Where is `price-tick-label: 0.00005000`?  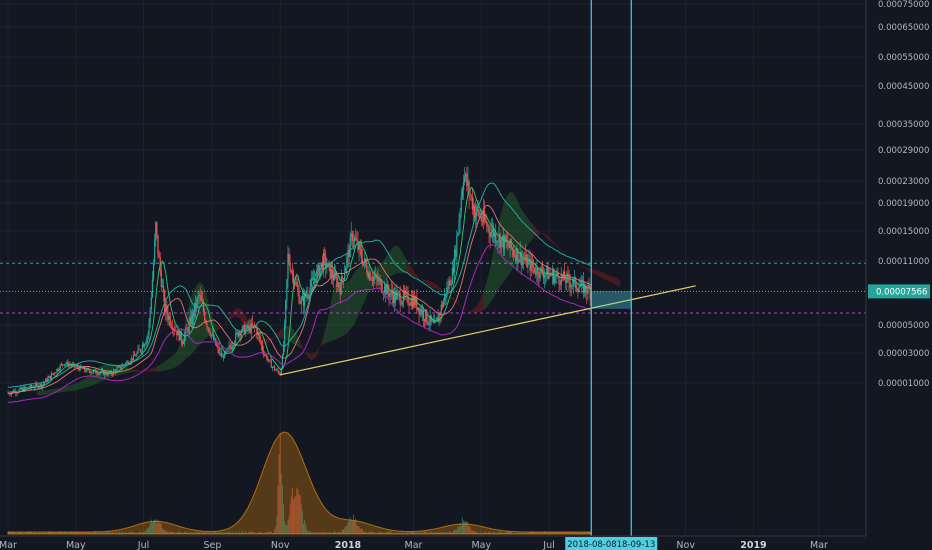
price-tick-label: 0.00005000 is located at coordinates (903, 326).